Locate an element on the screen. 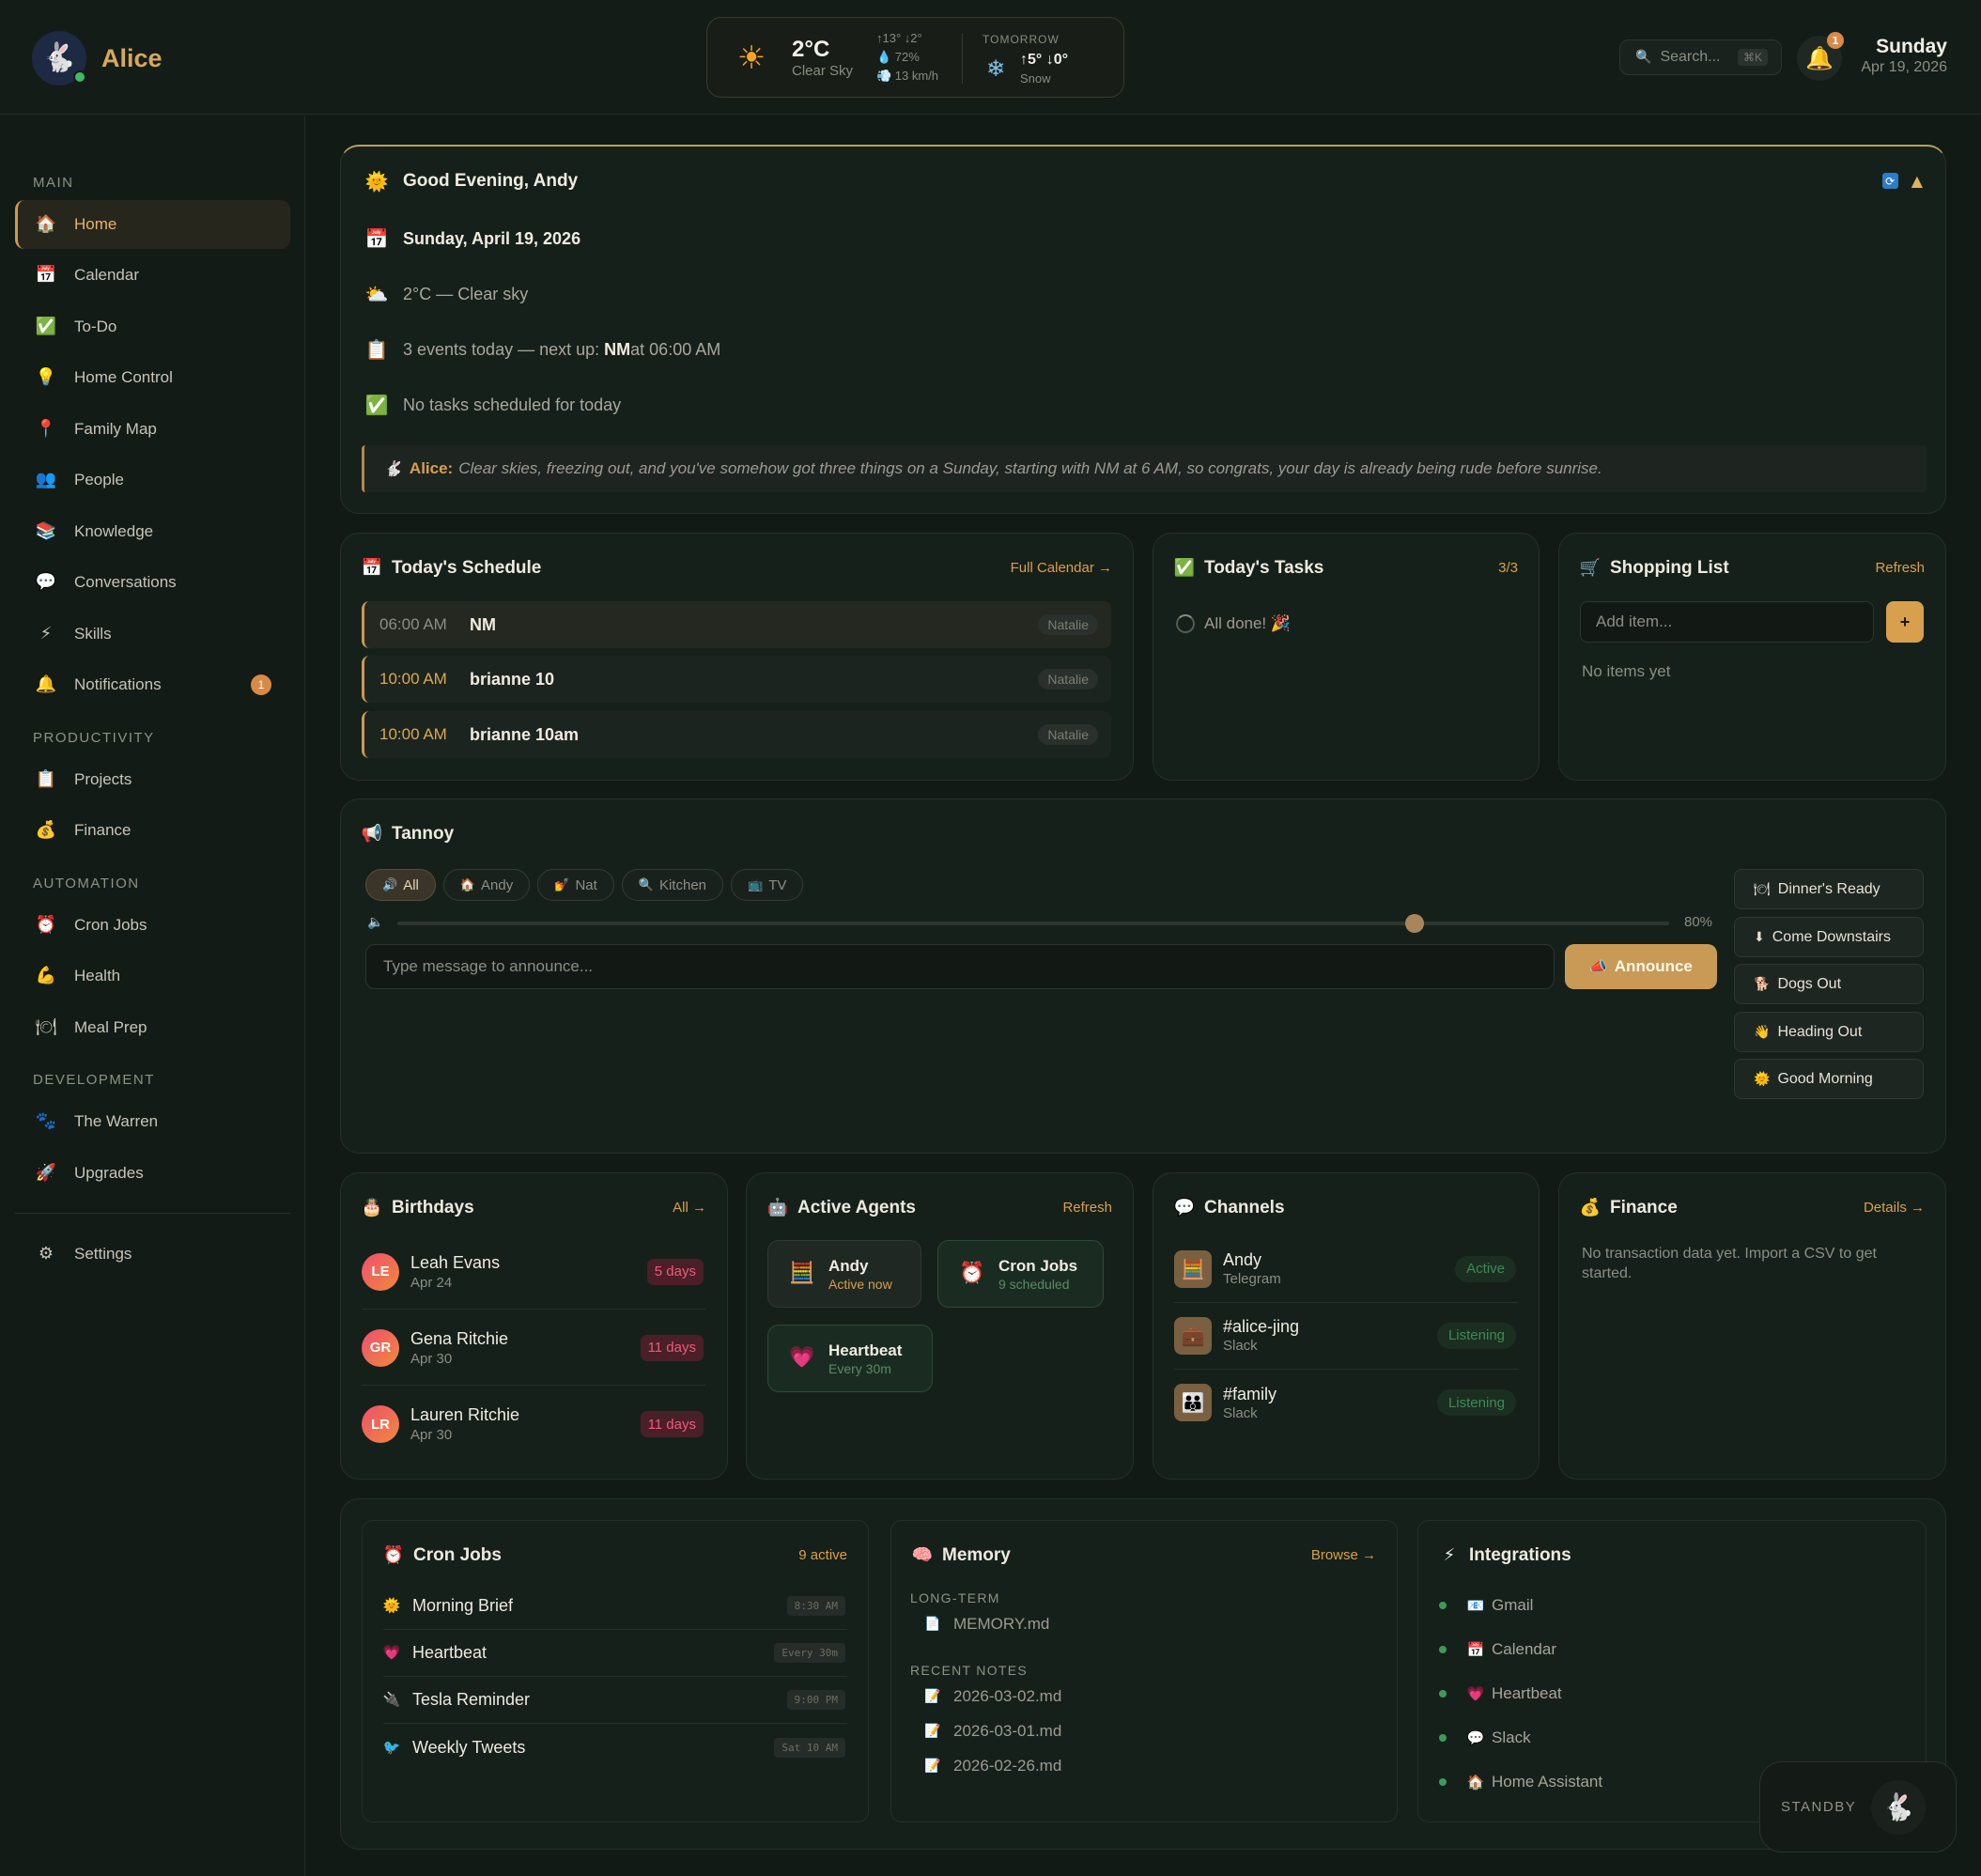 This screenshot has height=1876, width=1981. agent-card-andy: 🧮 Andy Active now is located at coordinates (844, 1274).